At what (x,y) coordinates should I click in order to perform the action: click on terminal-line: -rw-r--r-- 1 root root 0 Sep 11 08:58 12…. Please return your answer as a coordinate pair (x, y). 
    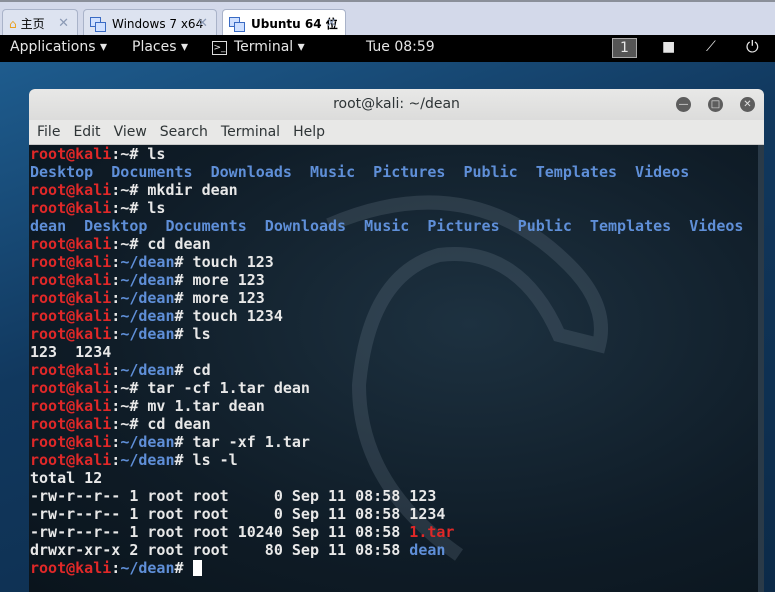
    Looking at the image, I should click on (397, 514).